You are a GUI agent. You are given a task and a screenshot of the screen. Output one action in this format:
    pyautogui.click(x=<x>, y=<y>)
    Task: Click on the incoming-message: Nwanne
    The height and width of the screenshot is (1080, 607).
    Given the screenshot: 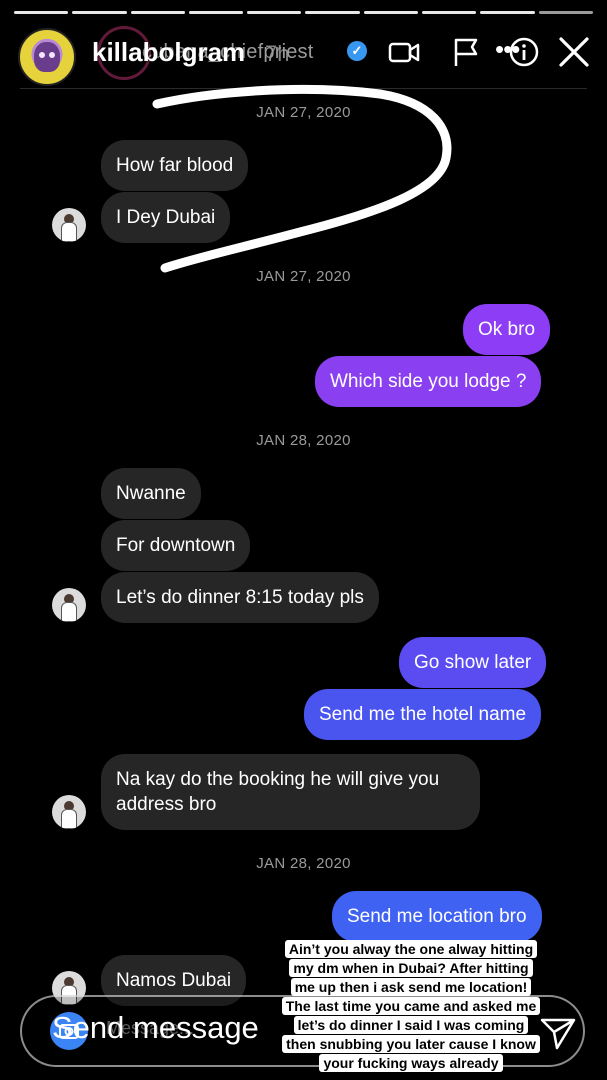 What is the action you would take?
    pyautogui.click(x=151, y=493)
    